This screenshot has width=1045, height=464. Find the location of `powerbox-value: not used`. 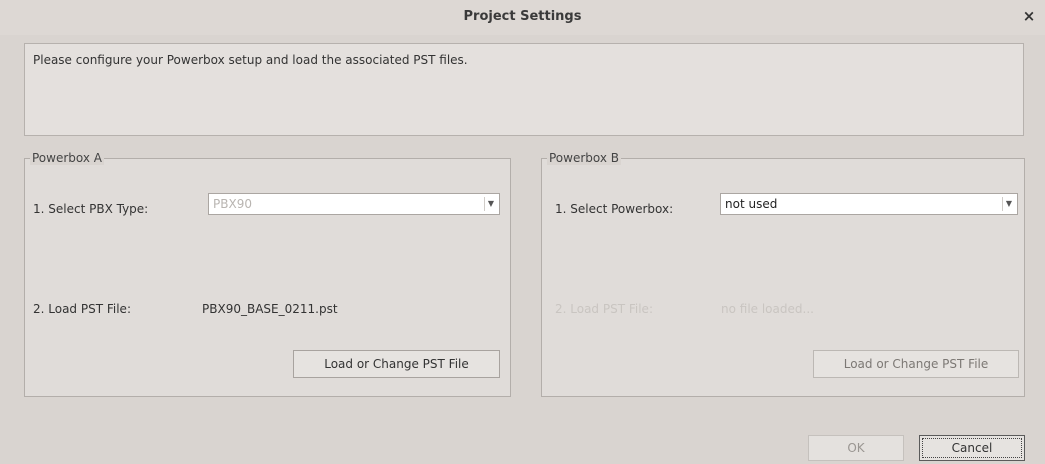

powerbox-value: not used is located at coordinates (751, 204).